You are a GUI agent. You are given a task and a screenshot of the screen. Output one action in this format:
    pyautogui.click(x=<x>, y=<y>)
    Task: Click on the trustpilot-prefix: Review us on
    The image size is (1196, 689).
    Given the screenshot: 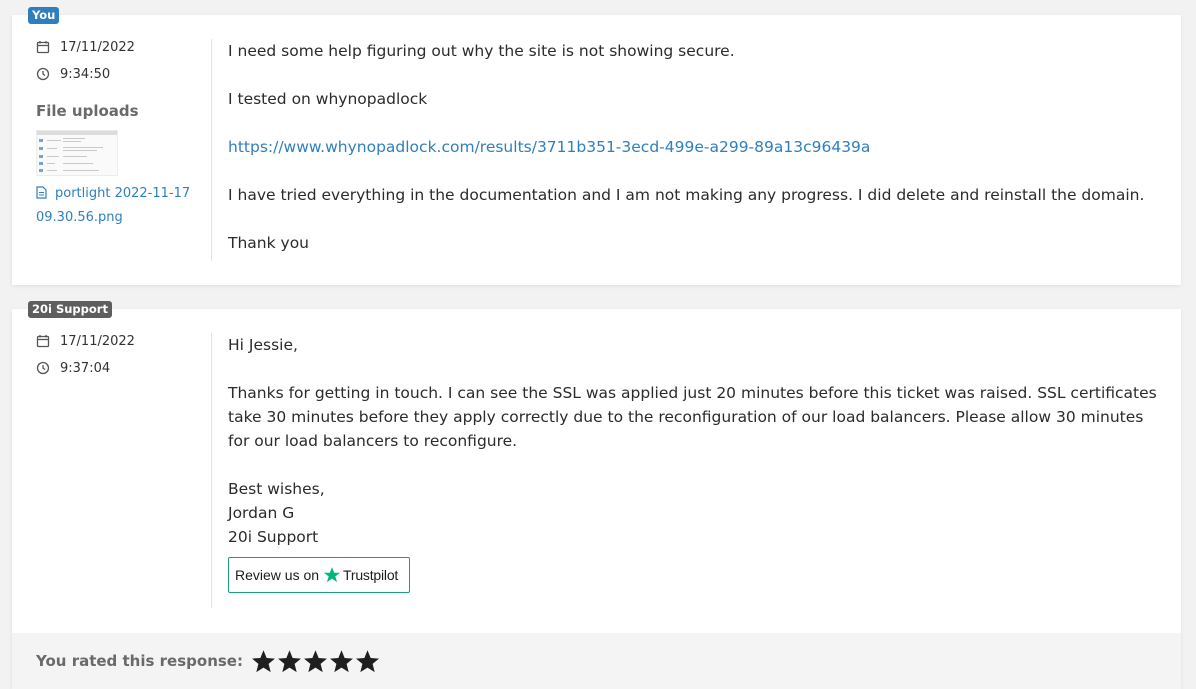 What is the action you would take?
    pyautogui.click(x=277, y=575)
    